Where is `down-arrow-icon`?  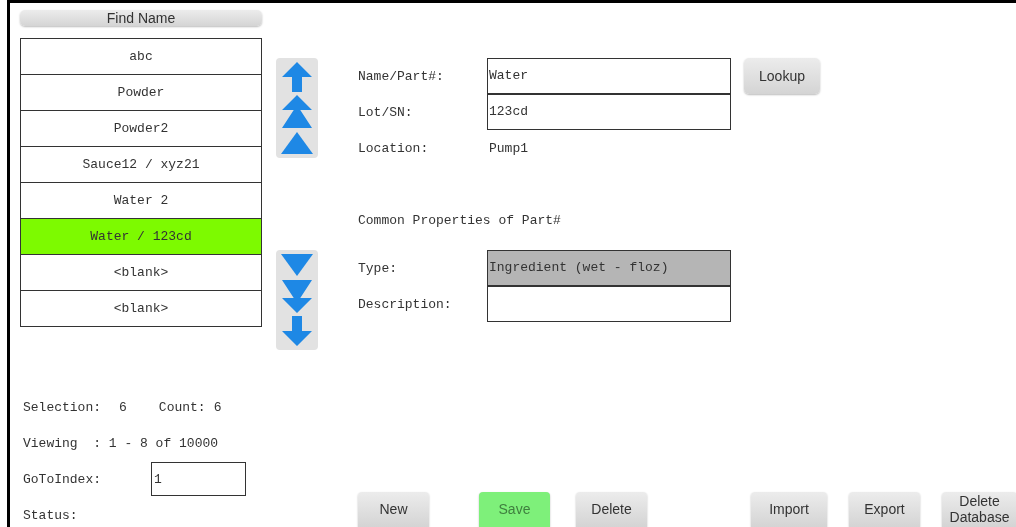
down-arrow-icon is located at coordinates (297, 331).